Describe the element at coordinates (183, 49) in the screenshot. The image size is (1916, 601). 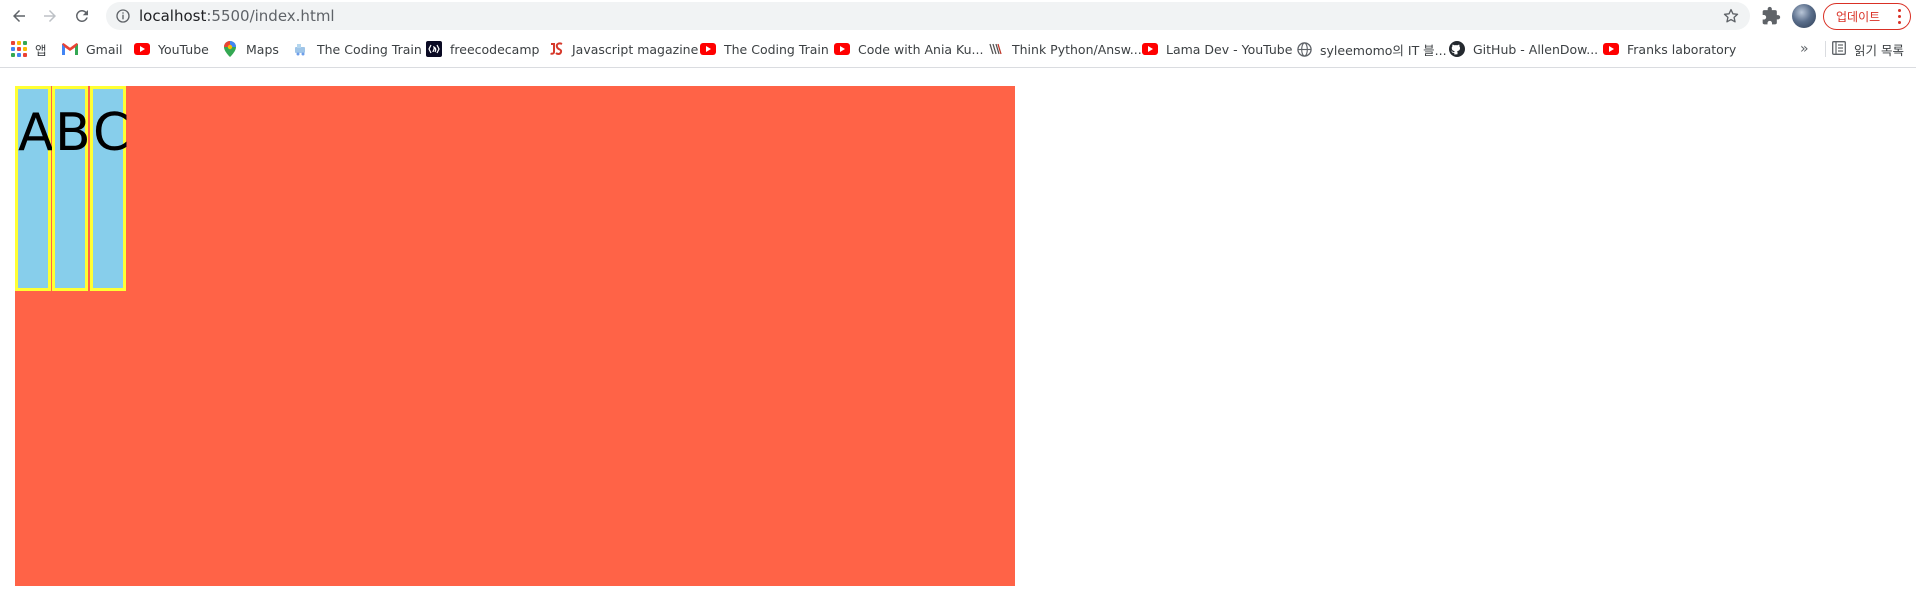
I see `bookmark-label: YouTube` at that location.